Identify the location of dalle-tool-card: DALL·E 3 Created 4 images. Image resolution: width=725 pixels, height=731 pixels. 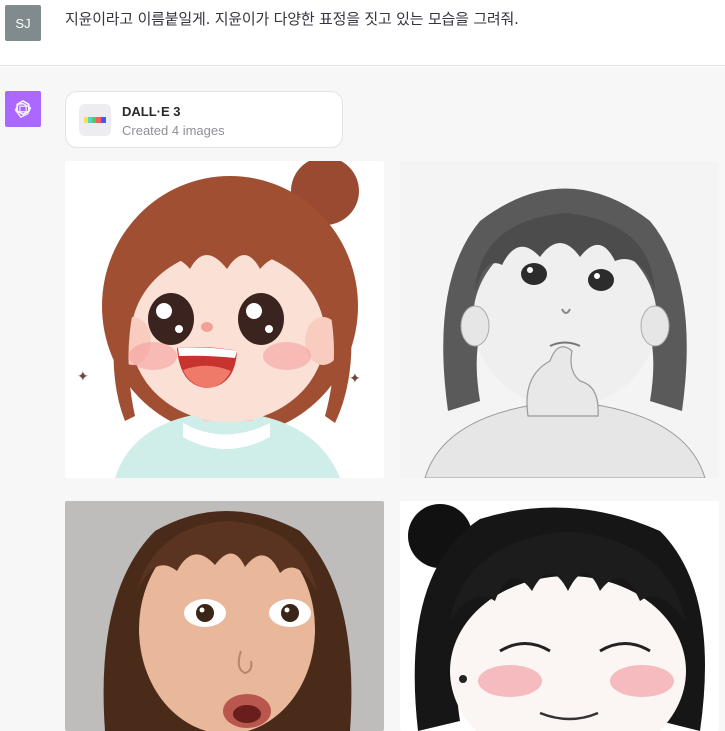
(204, 119).